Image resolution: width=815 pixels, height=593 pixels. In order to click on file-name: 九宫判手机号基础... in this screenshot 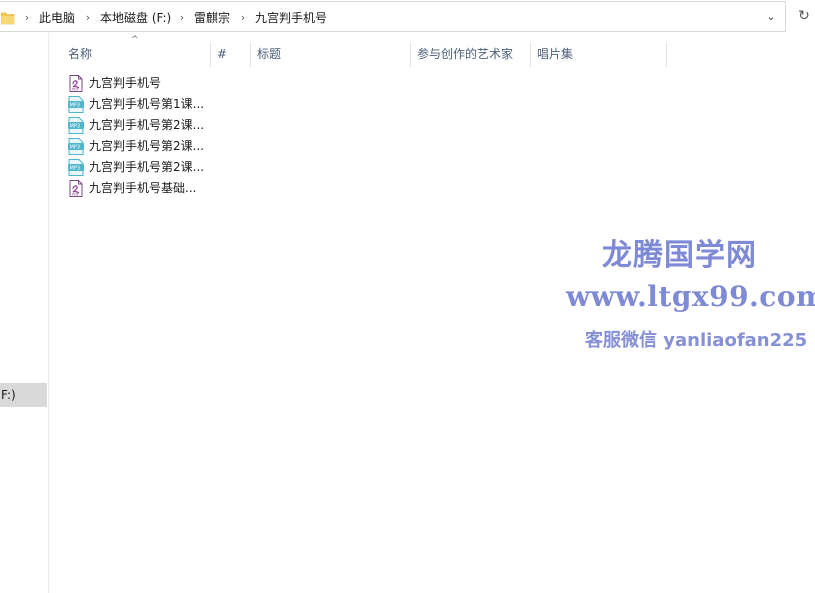, I will do `click(142, 188)`.